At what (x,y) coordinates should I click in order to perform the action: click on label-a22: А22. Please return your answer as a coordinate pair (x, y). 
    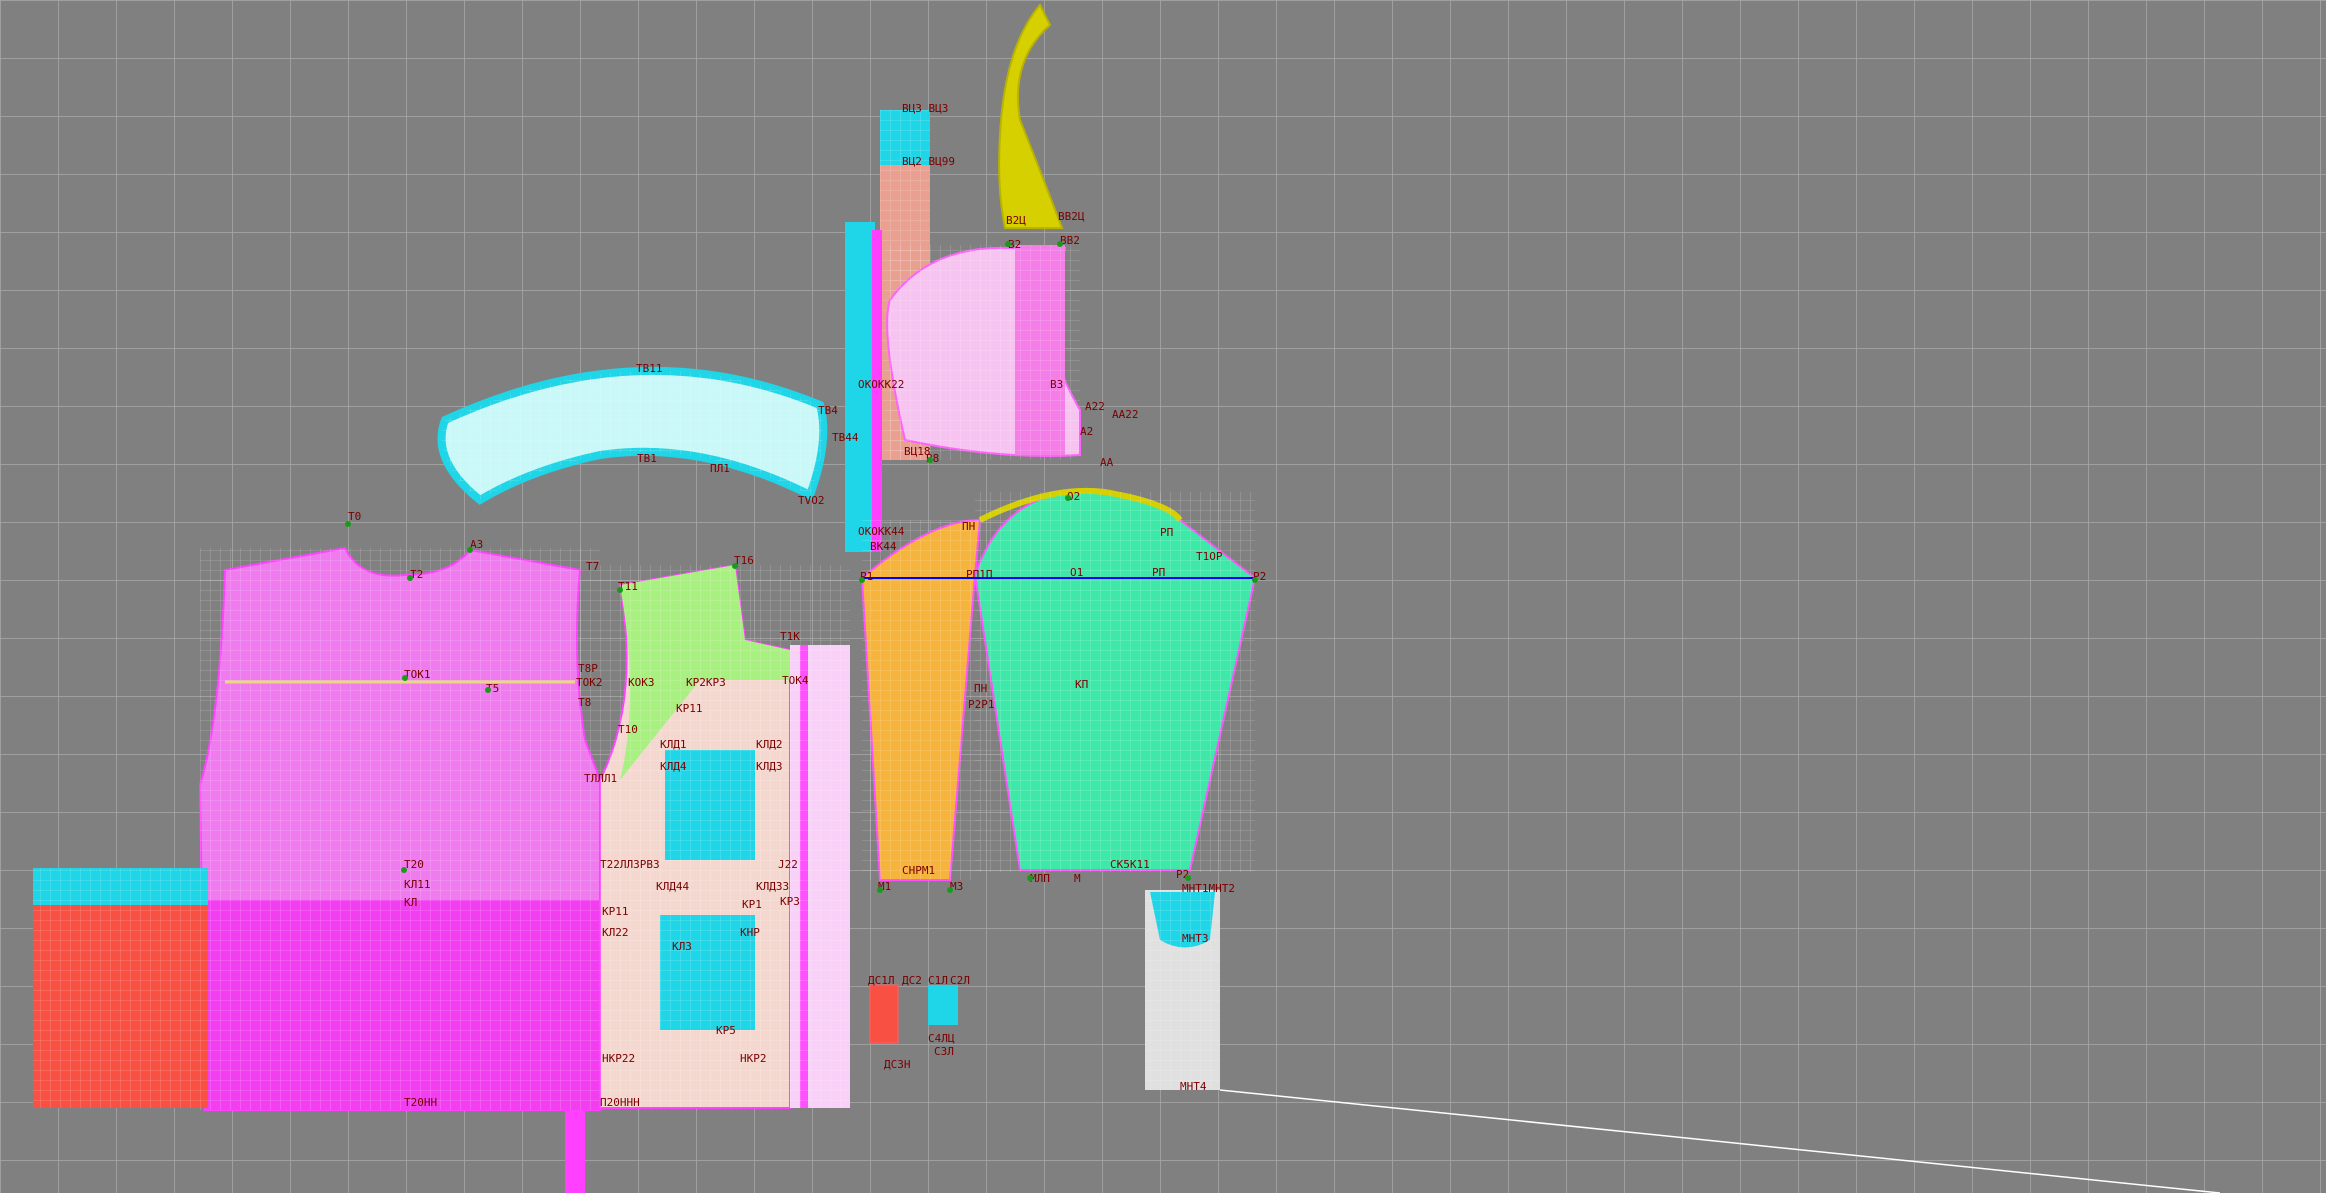
    Looking at the image, I should click on (1095, 406).